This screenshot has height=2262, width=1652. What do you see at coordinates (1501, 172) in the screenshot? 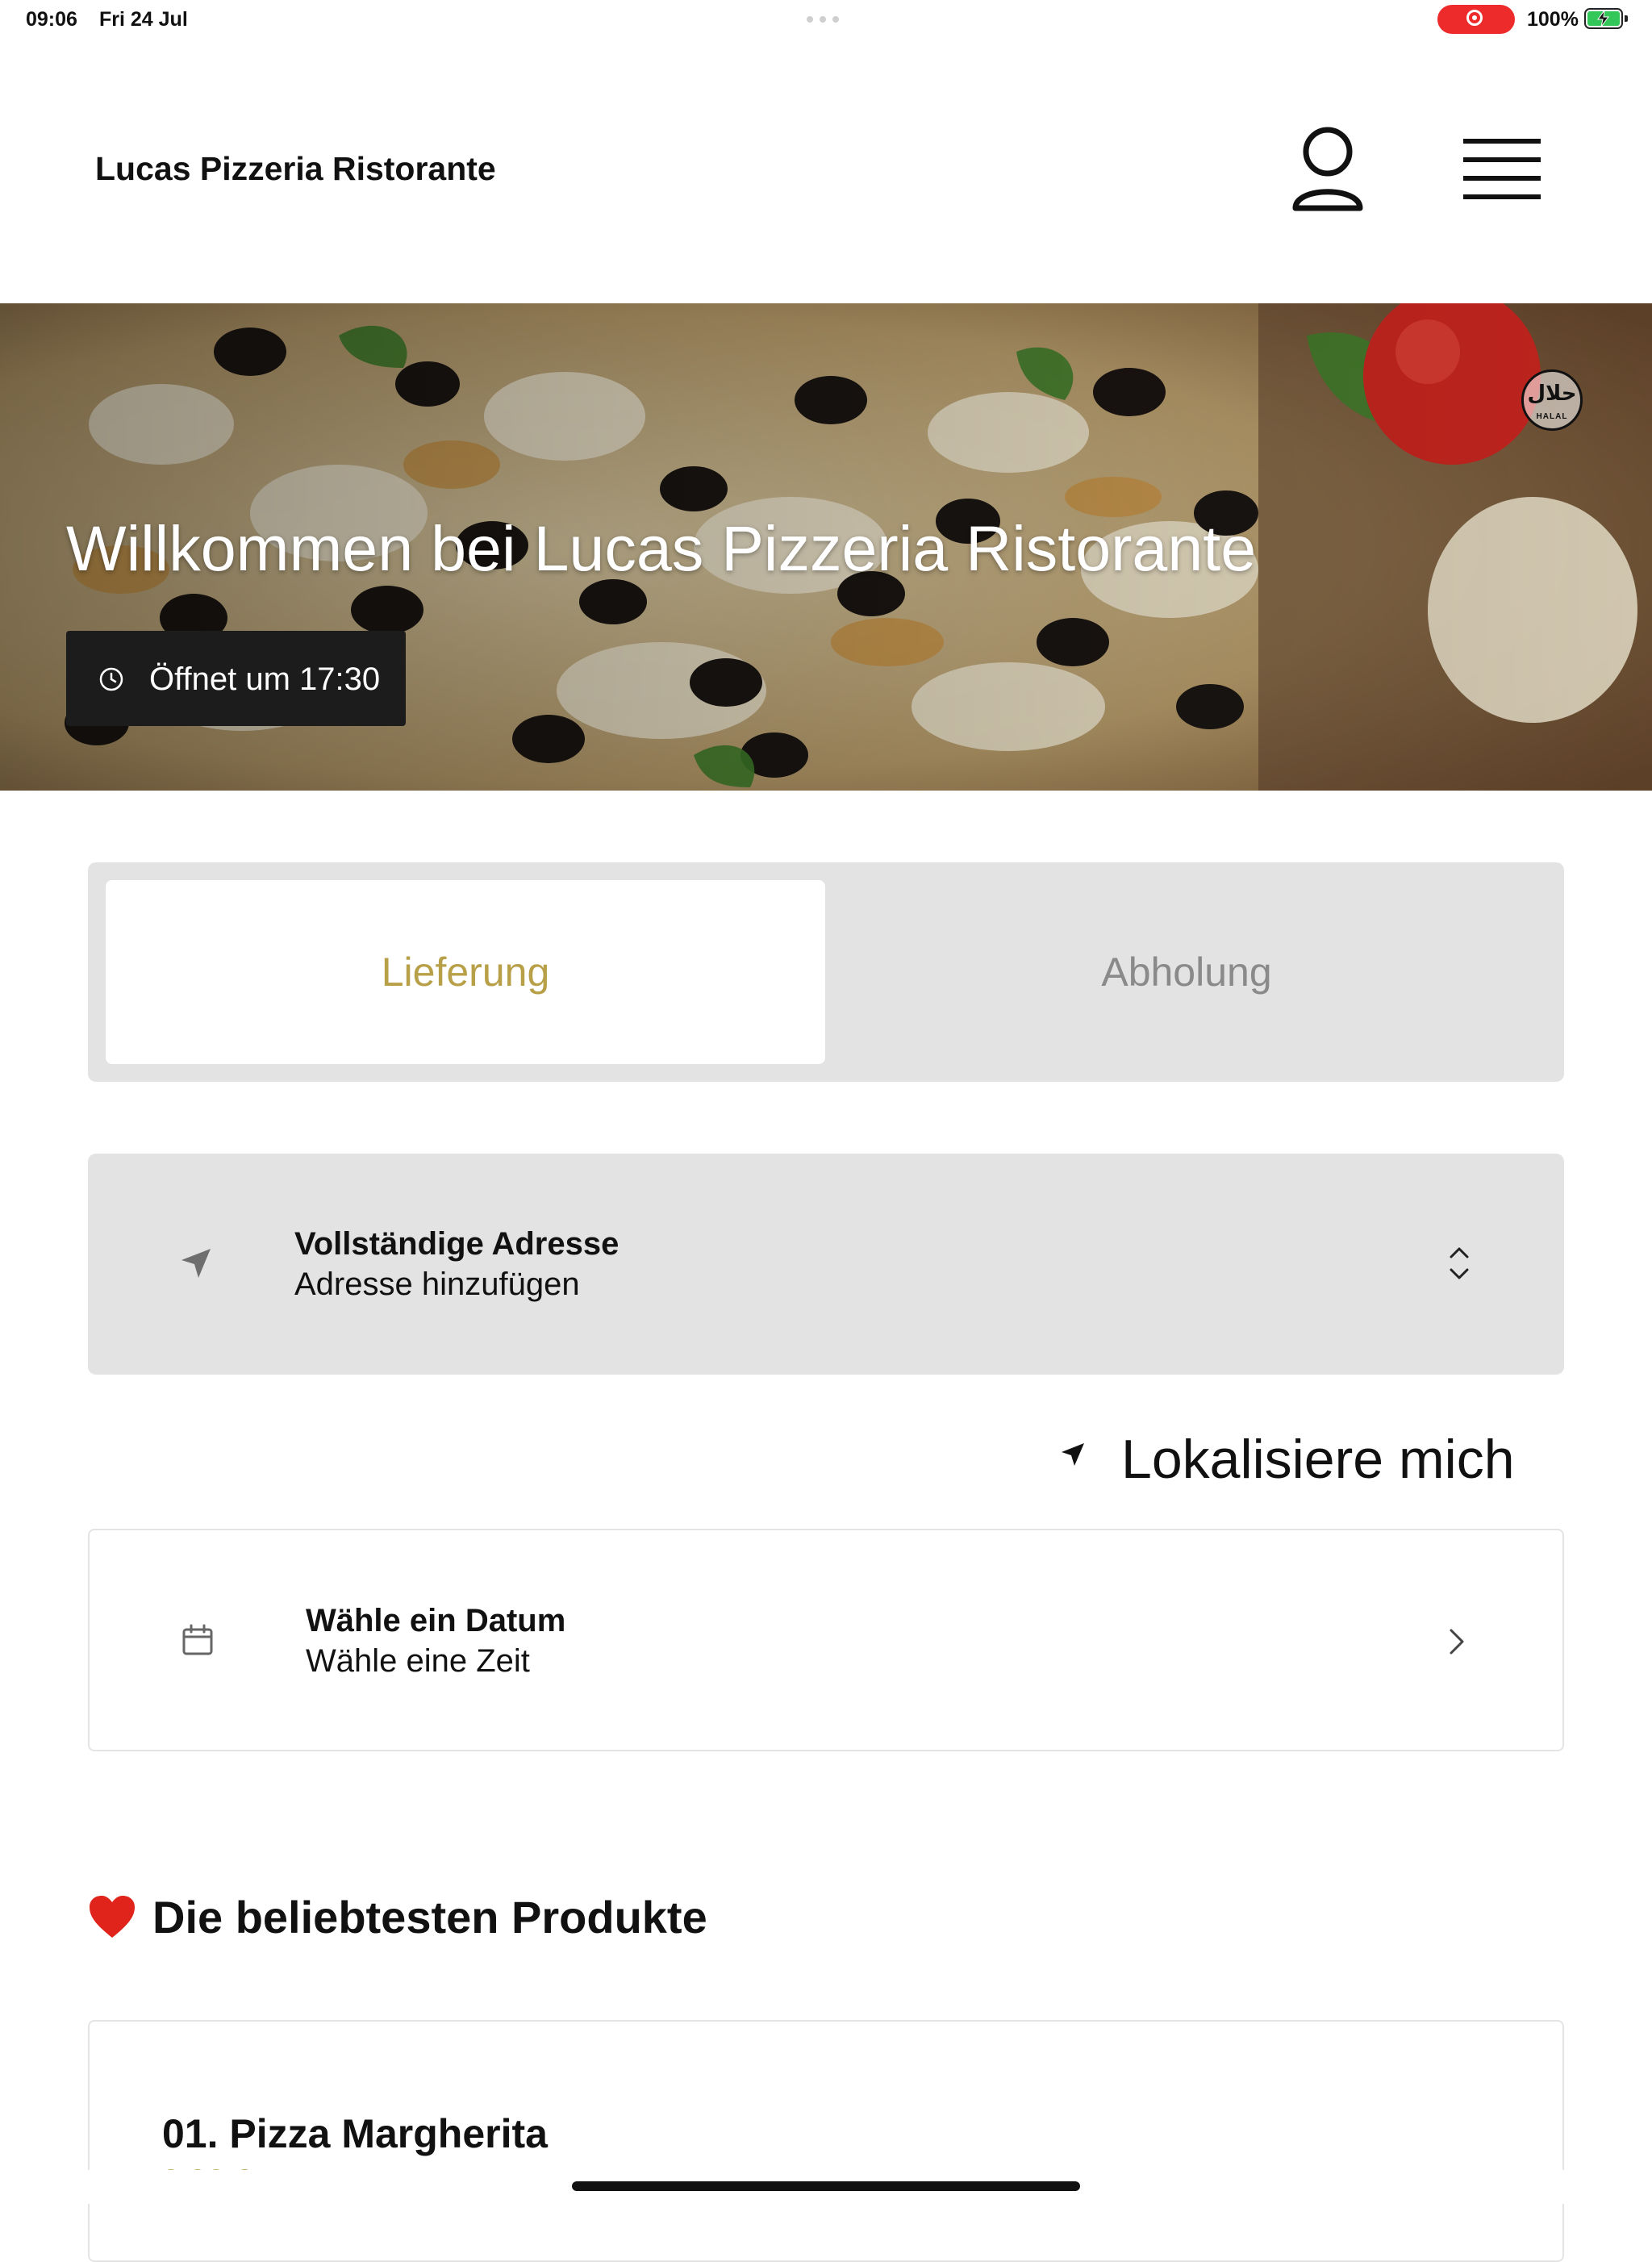
I see `hamburger-menu-button` at bounding box center [1501, 172].